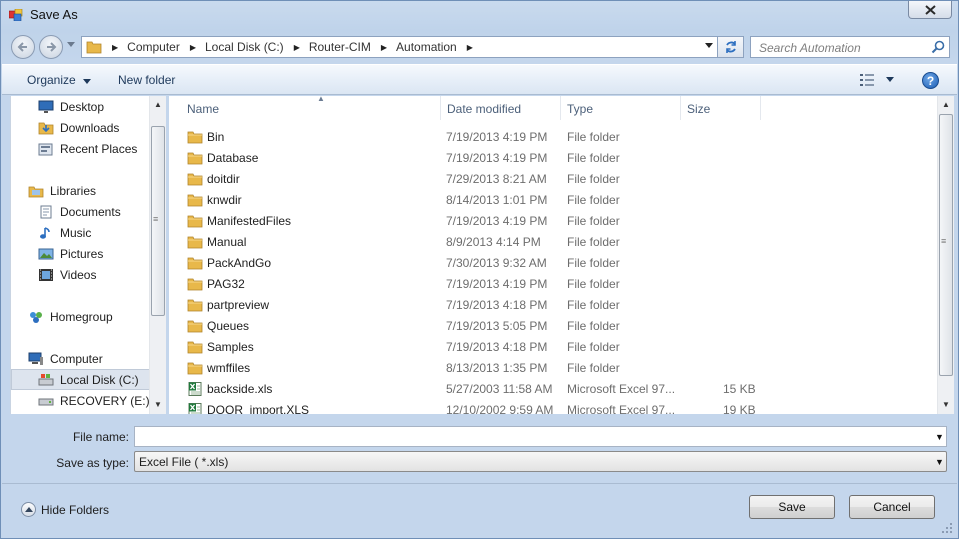 The width and height of the screenshot is (959, 539). I want to click on file-row: doitdir 7/29/2013 8:21 AM File folder, so click(553, 179).